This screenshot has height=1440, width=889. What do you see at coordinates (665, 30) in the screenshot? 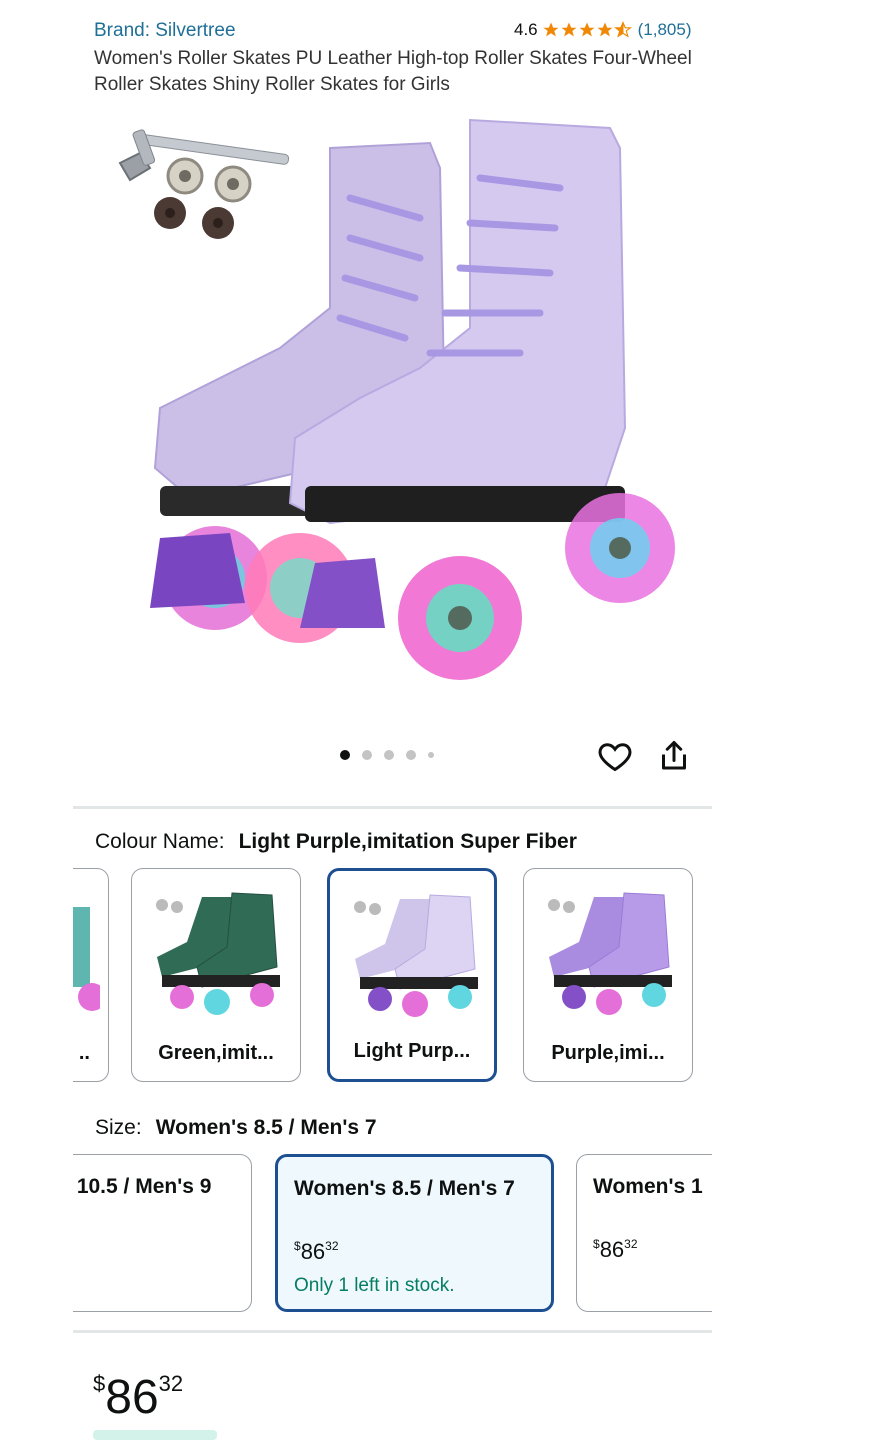
I see `rating-count-link: (1,805)` at bounding box center [665, 30].